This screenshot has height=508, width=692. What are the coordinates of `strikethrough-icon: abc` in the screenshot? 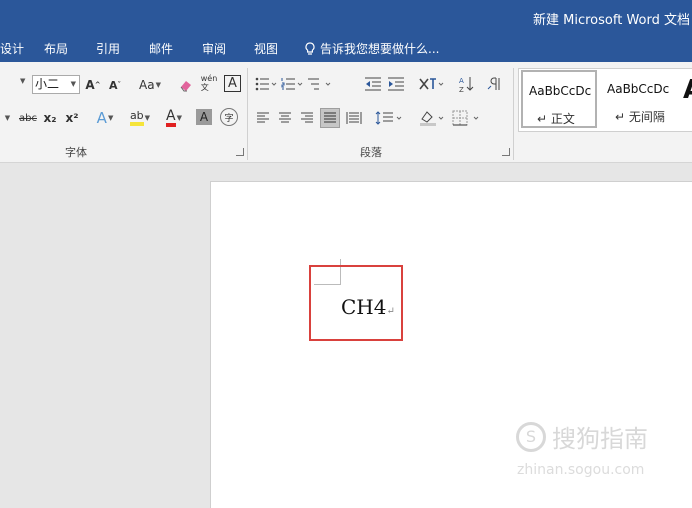 It's located at (28, 118).